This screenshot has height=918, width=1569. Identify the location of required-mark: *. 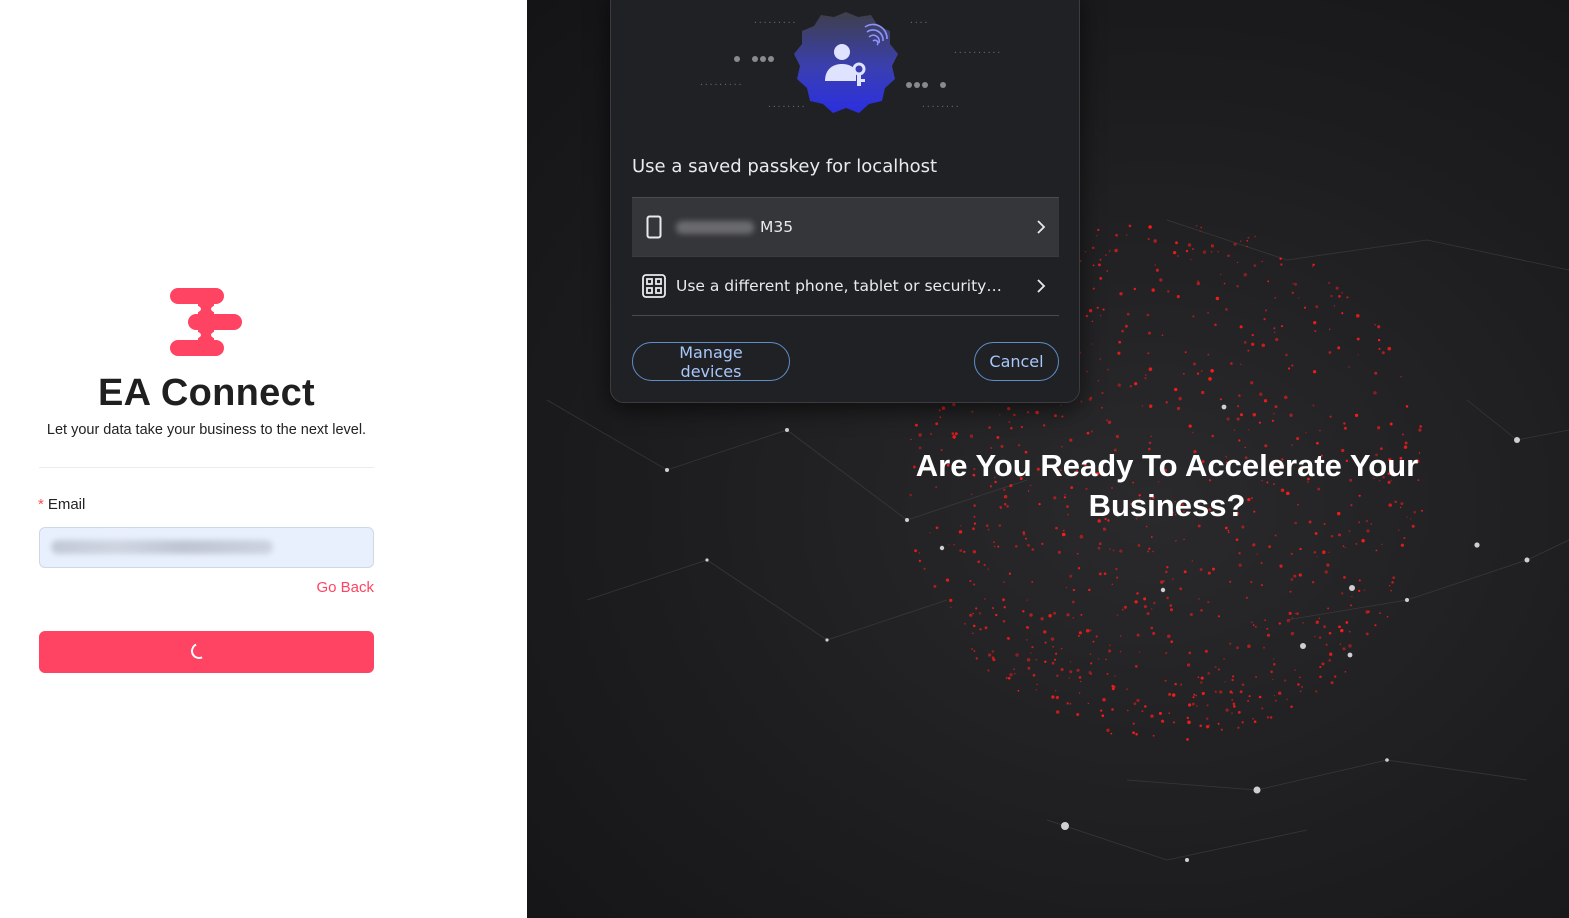
(41, 504).